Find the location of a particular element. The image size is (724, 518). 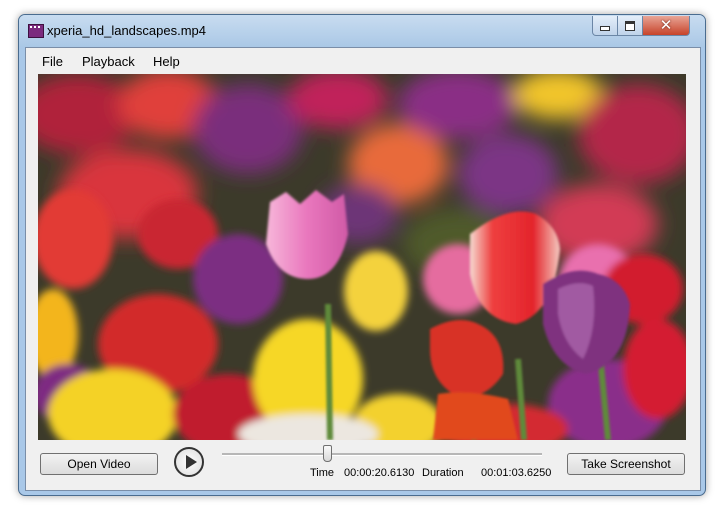

minimize-button is located at coordinates (605, 26).